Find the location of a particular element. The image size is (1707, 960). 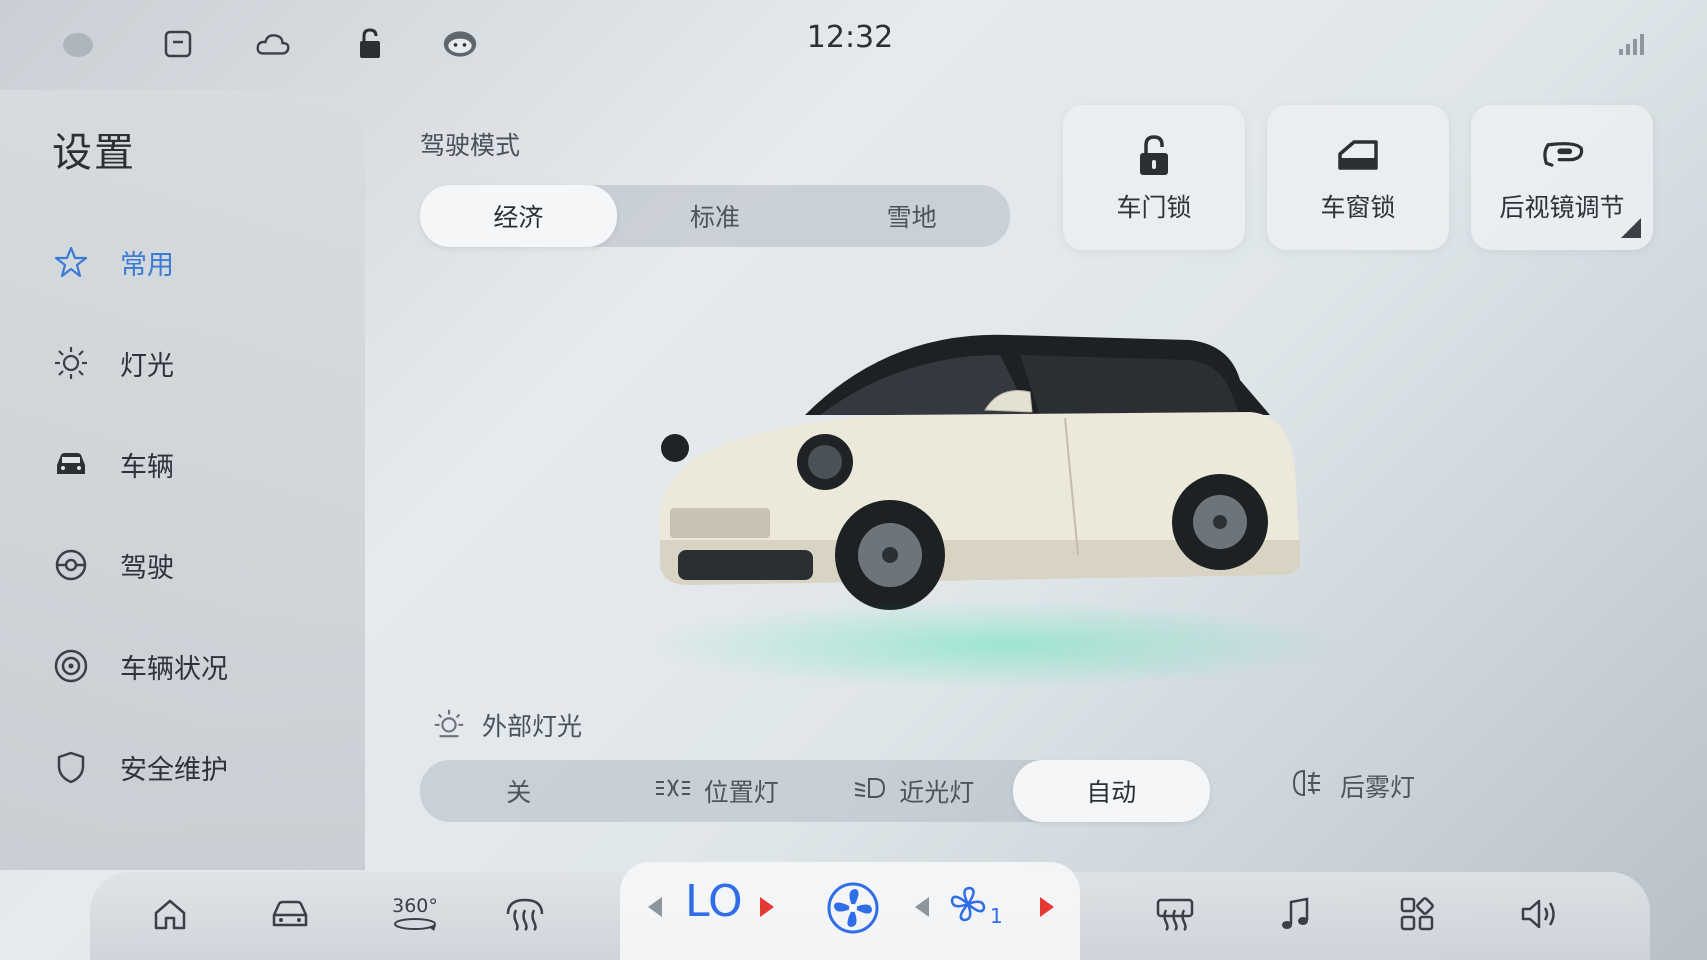

window-lock-label: 车窗锁 is located at coordinates (1358, 207).